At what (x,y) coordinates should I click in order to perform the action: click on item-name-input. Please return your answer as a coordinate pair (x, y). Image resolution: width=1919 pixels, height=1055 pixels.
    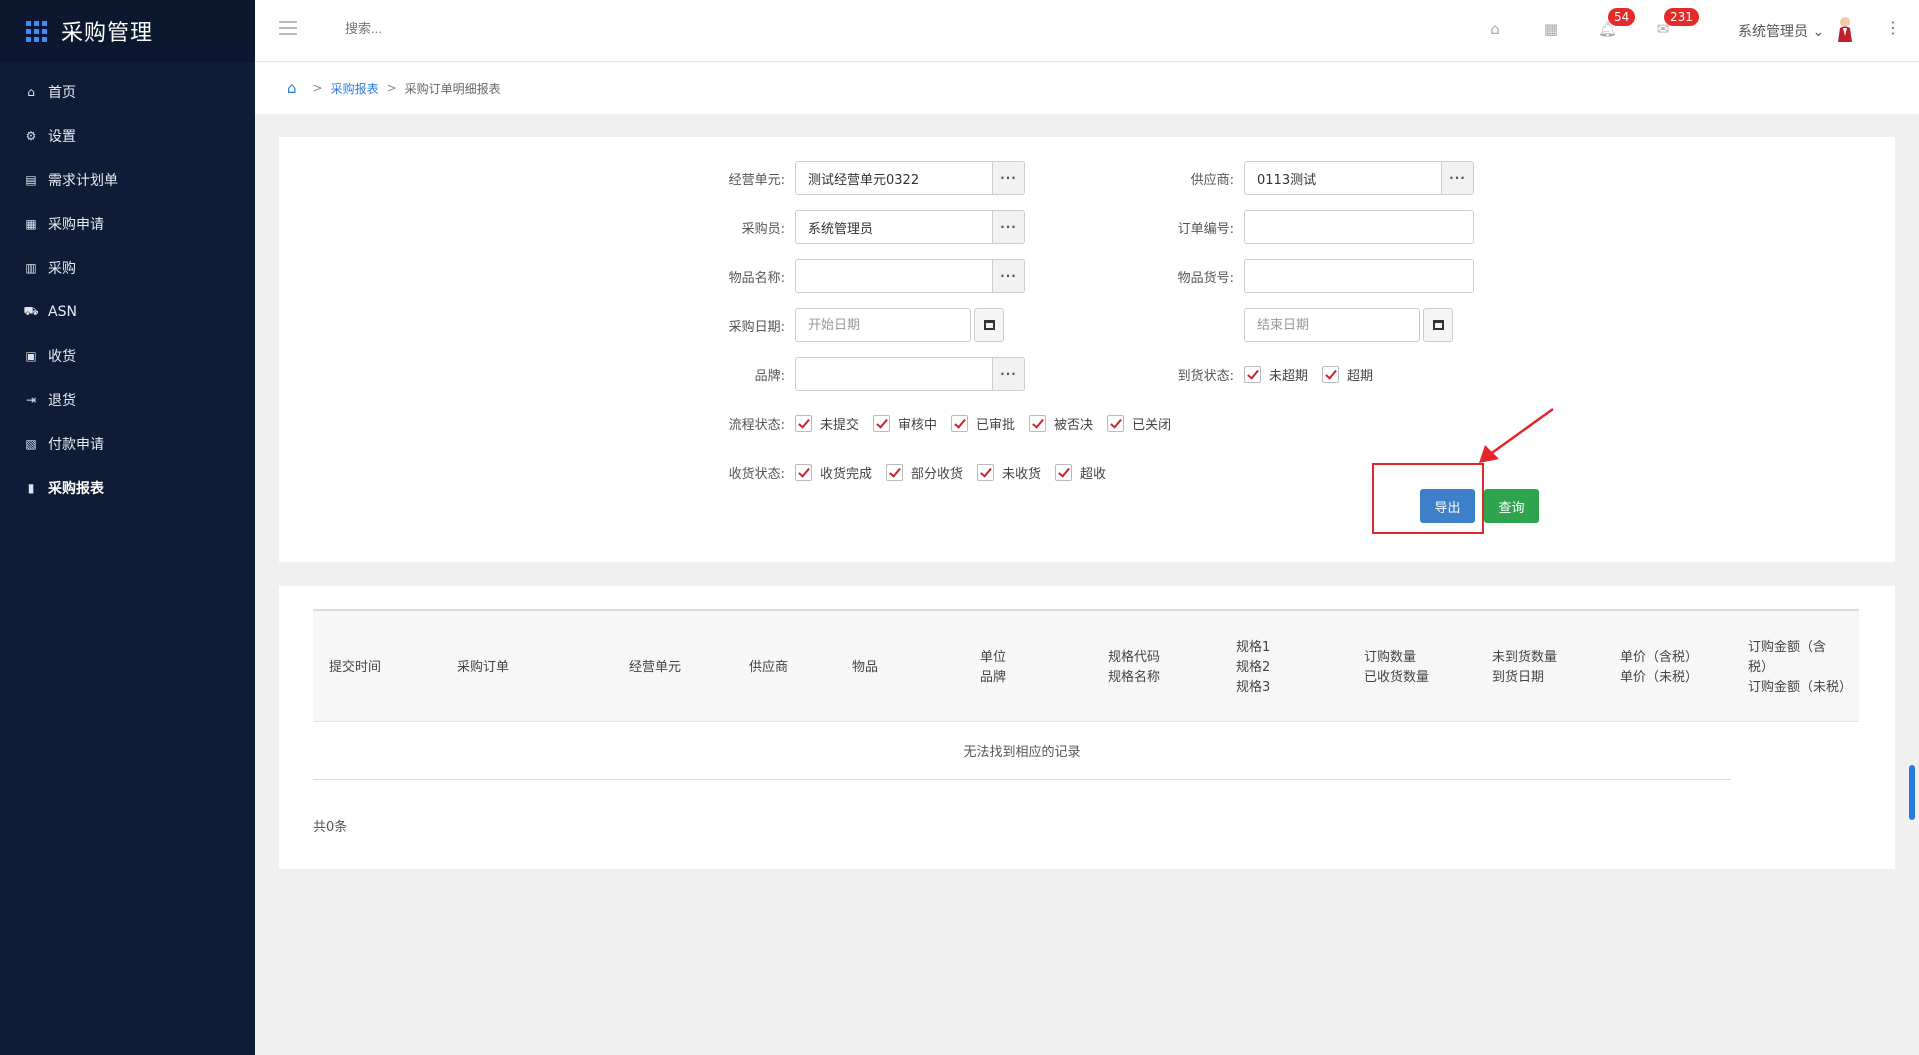
    Looking at the image, I should click on (894, 276).